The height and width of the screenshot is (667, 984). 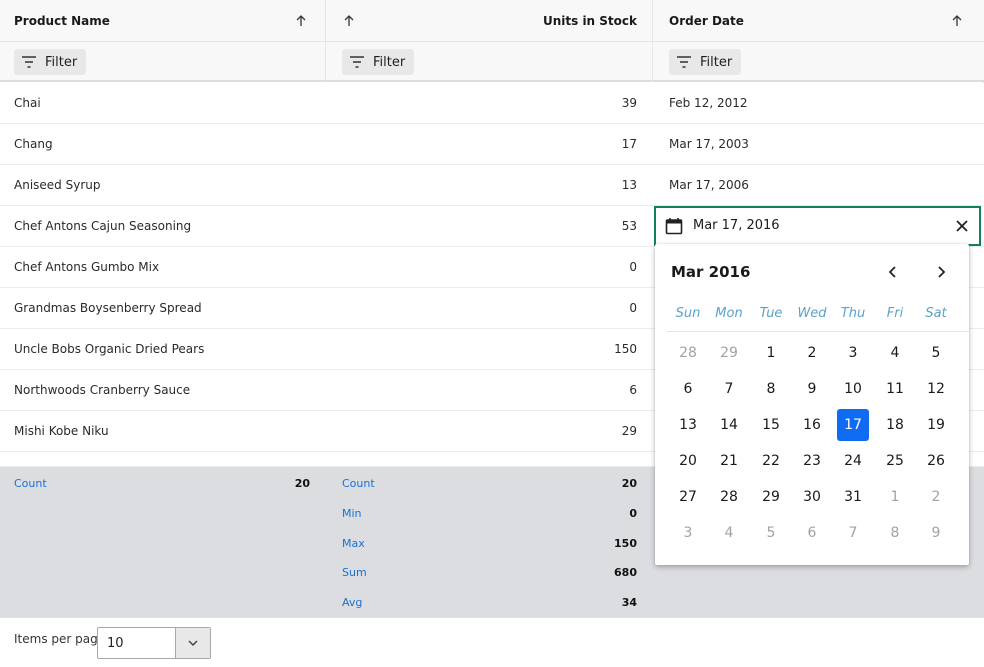 What do you see at coordinates (936, 389) in the screenshot?
I see `calendar-day: 12` at bounding box center [936, 389].